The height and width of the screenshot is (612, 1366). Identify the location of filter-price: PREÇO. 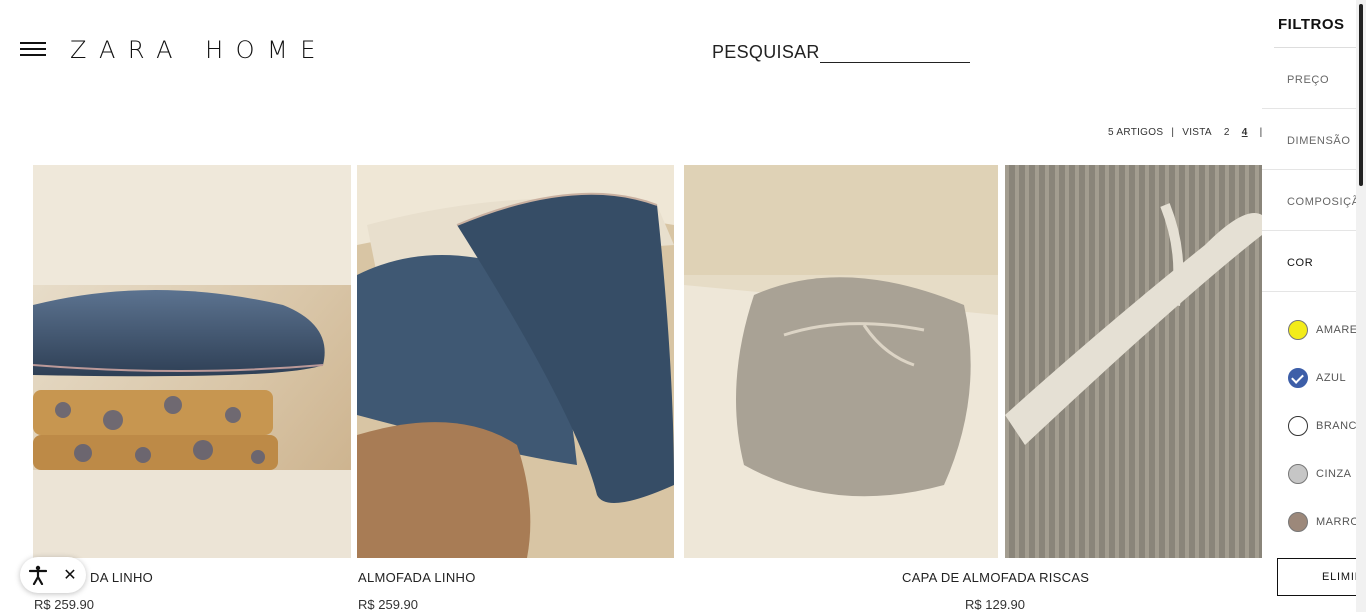
(1309, 78).